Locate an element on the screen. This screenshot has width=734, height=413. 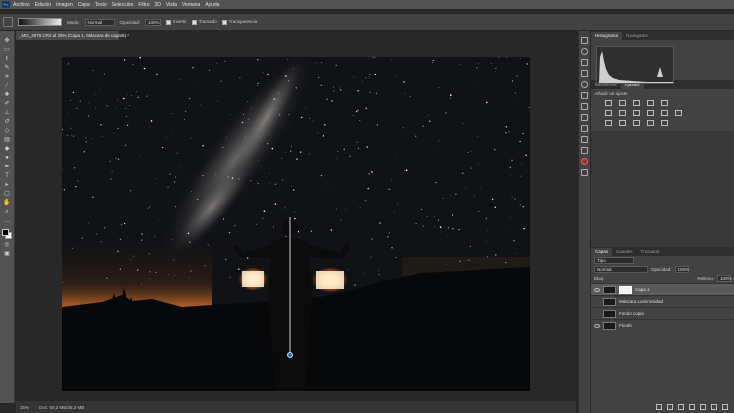
plugin-icon is located at coordinates (584, 161).